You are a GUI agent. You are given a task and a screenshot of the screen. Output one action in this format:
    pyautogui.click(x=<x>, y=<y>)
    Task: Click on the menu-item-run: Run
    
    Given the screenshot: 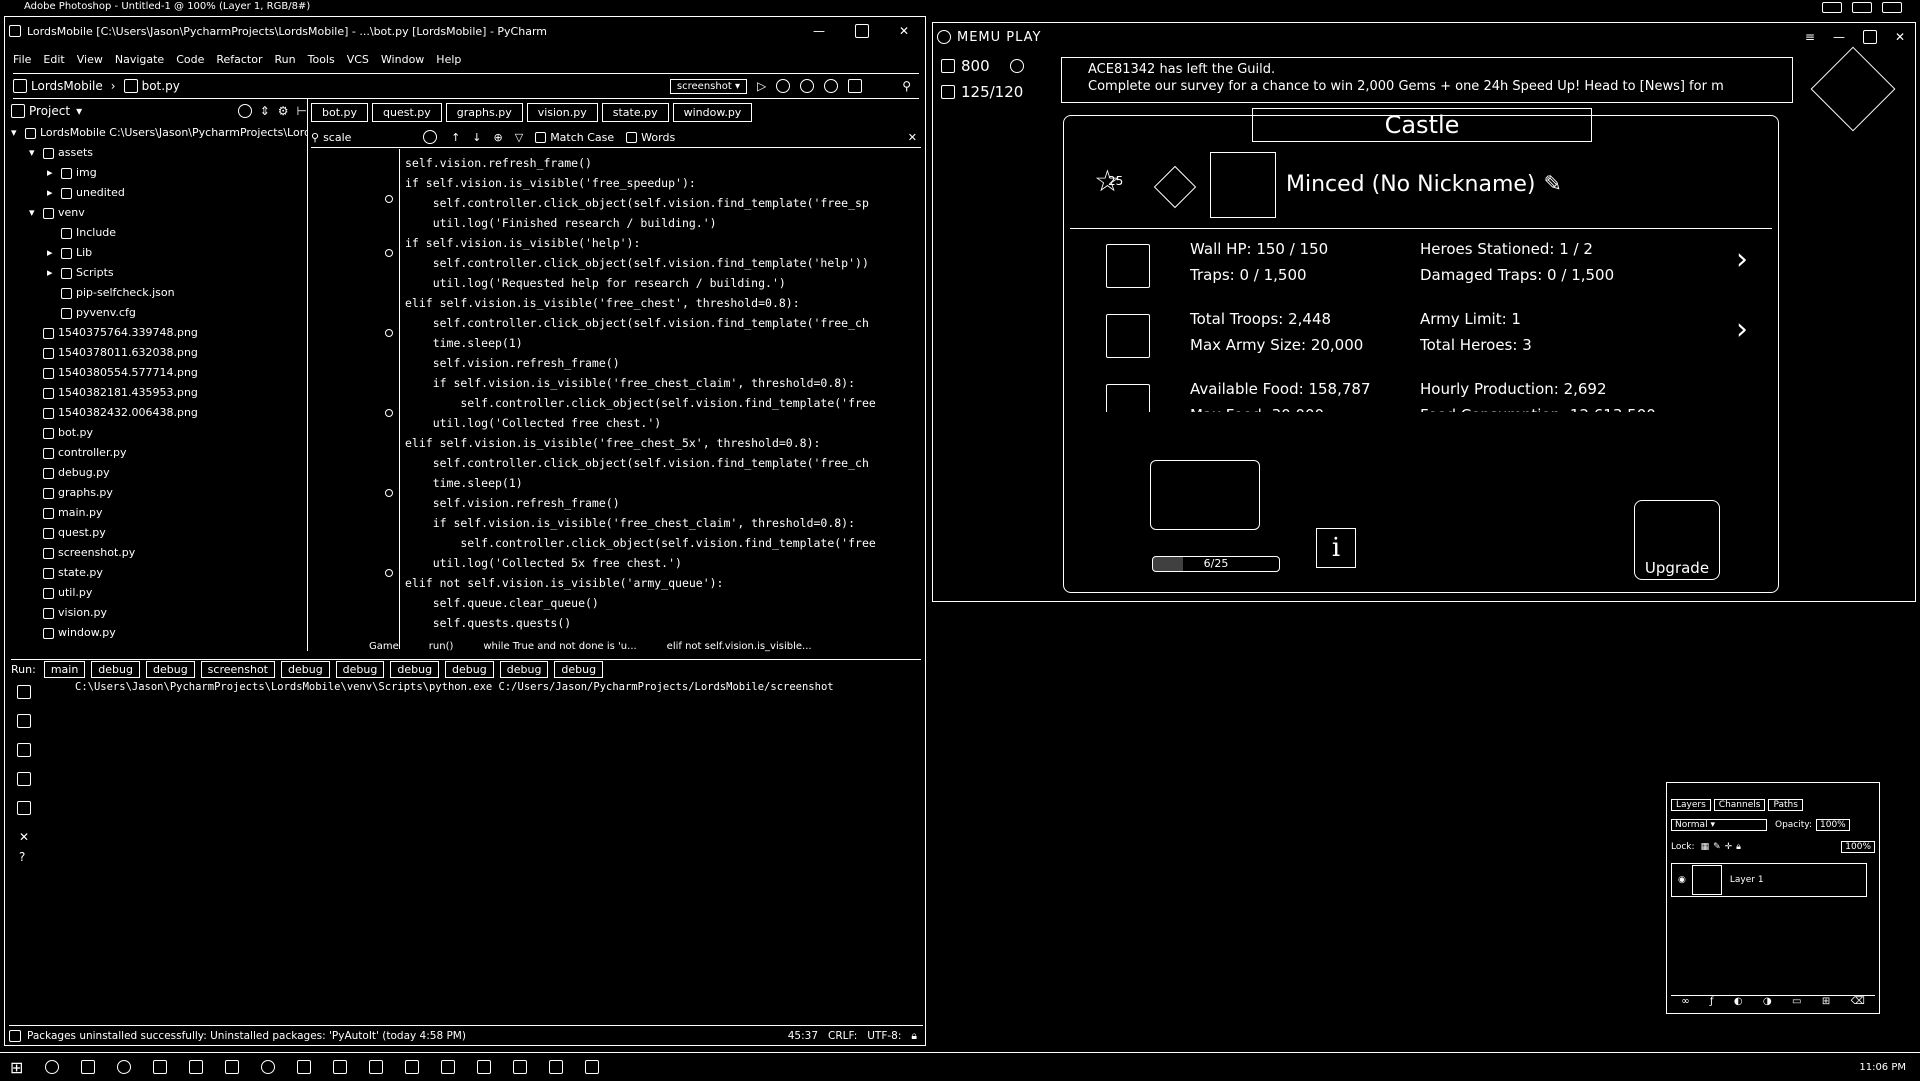 What is the action you would take?
    pyautogui.click(x=285, y=59)
    